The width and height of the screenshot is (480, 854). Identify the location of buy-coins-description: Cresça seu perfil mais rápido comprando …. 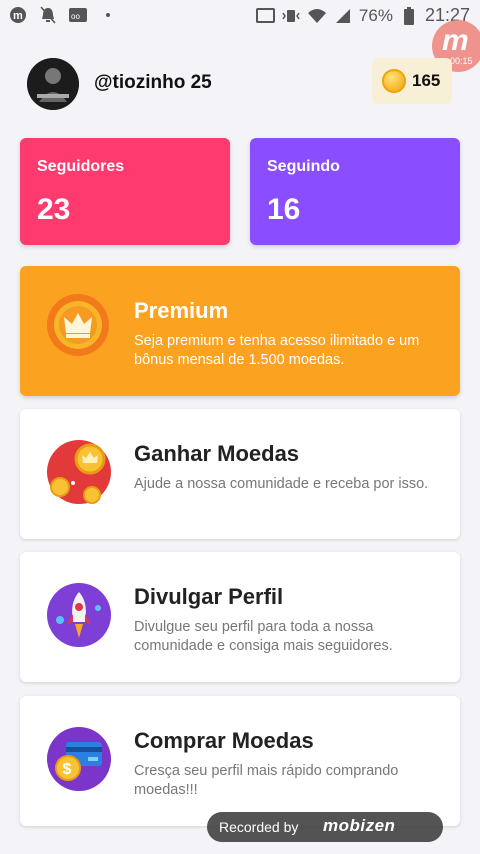
(266, 780).